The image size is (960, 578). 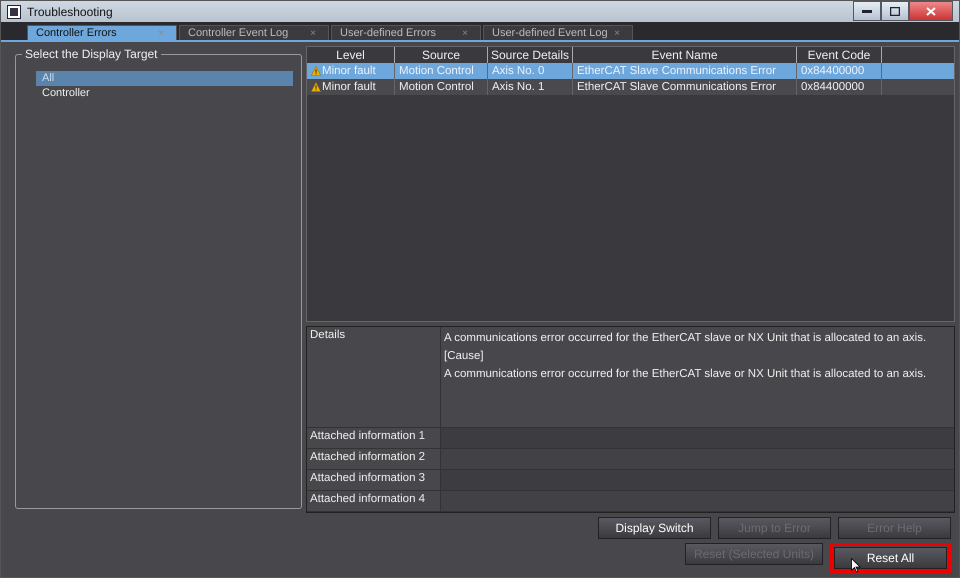 What do you see at coordinates (406, 32) in the screenshot?
I see `tab: User-defined Errors ×` at bounding box center [406, 32].